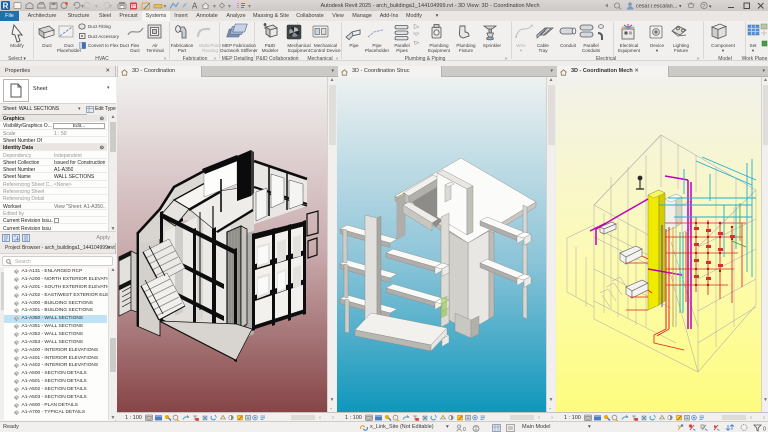  What do you see at coordinates (195, 6) in the screenshot?
I see `svg-text: A` at bounding box center [195, 6].